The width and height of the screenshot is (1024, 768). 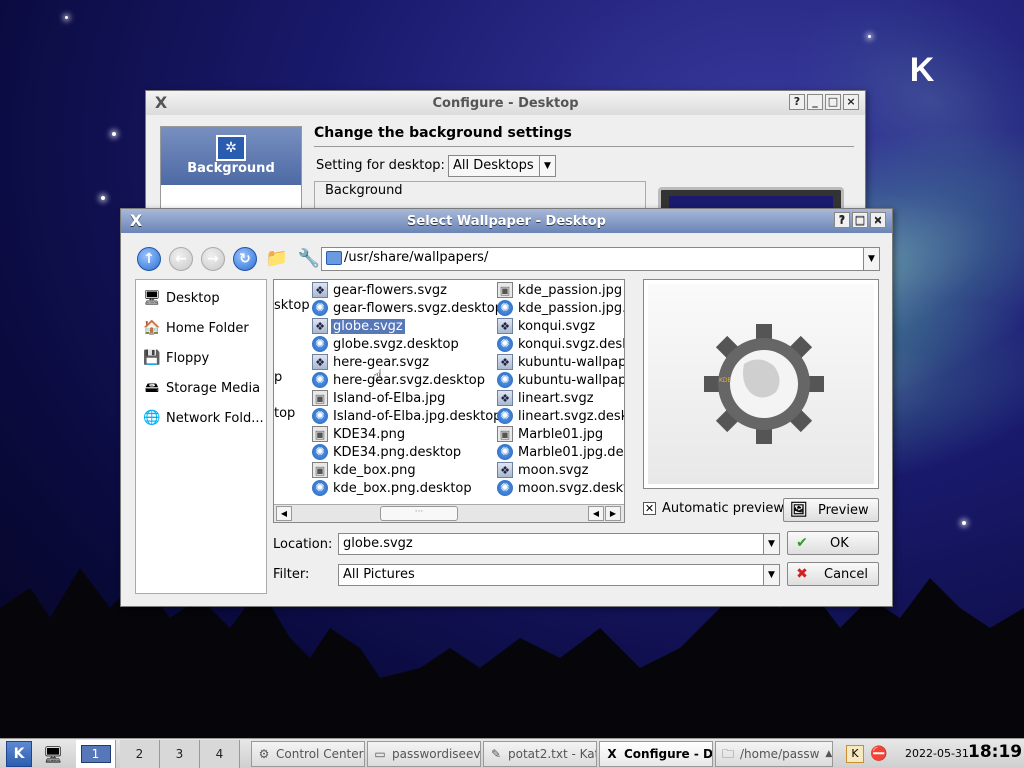 I want to click on forward-arrow-icon: →, so click(x=213, y=259).